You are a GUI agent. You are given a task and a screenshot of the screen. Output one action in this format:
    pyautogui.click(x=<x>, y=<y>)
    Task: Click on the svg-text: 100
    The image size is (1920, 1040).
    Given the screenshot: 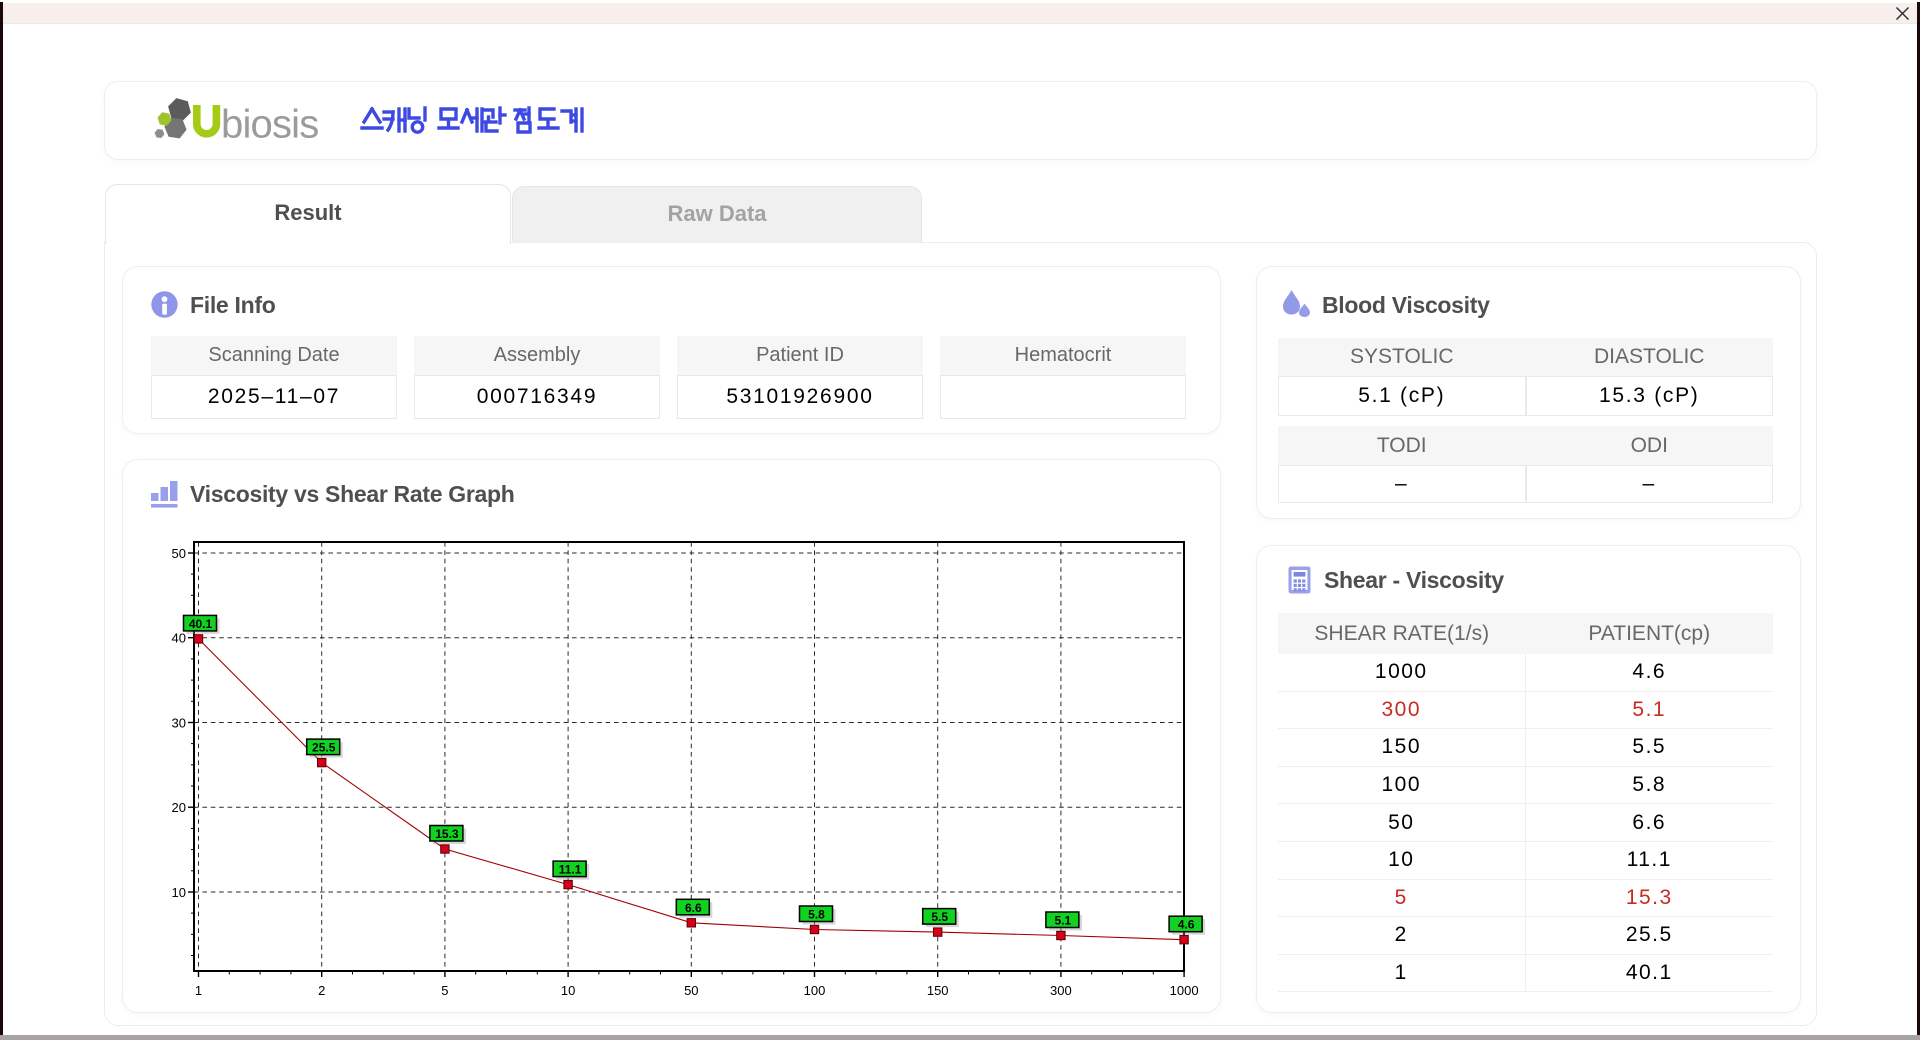 What is the action you would take?
    pyautogui.click(x=815, y=990)
    